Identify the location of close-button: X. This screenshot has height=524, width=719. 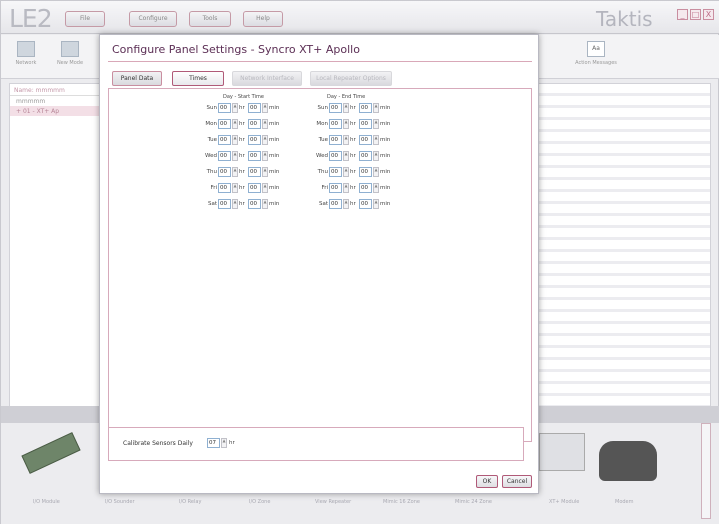
(708, 14).